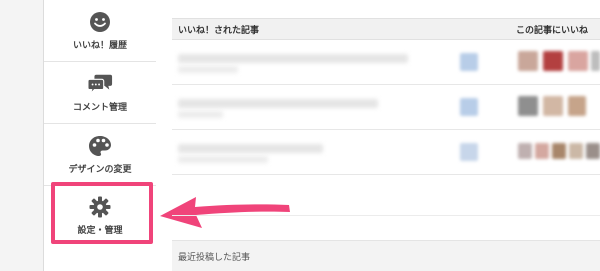 This screenshot has width=600, height=271. I want to click on sidebar-item-label: いいね！履歴, so click(99, 45).